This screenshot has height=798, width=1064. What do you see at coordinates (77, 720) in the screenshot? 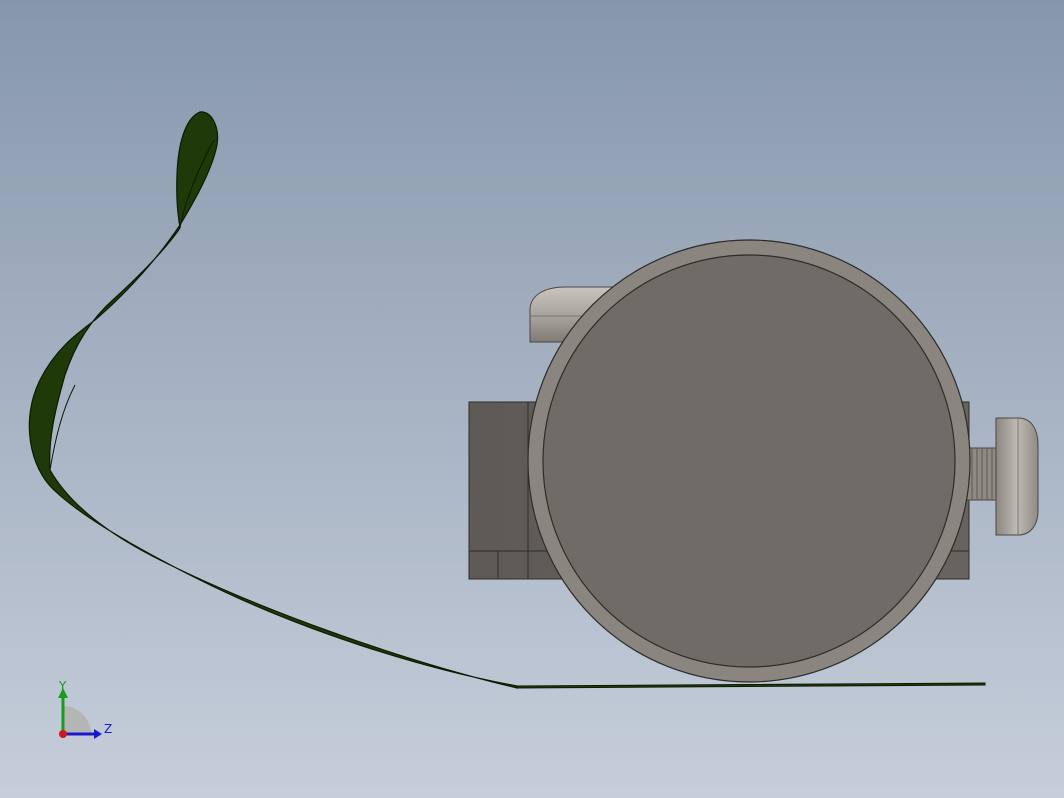
I see `triad-plane-icon` at bounding box center [77, 720].